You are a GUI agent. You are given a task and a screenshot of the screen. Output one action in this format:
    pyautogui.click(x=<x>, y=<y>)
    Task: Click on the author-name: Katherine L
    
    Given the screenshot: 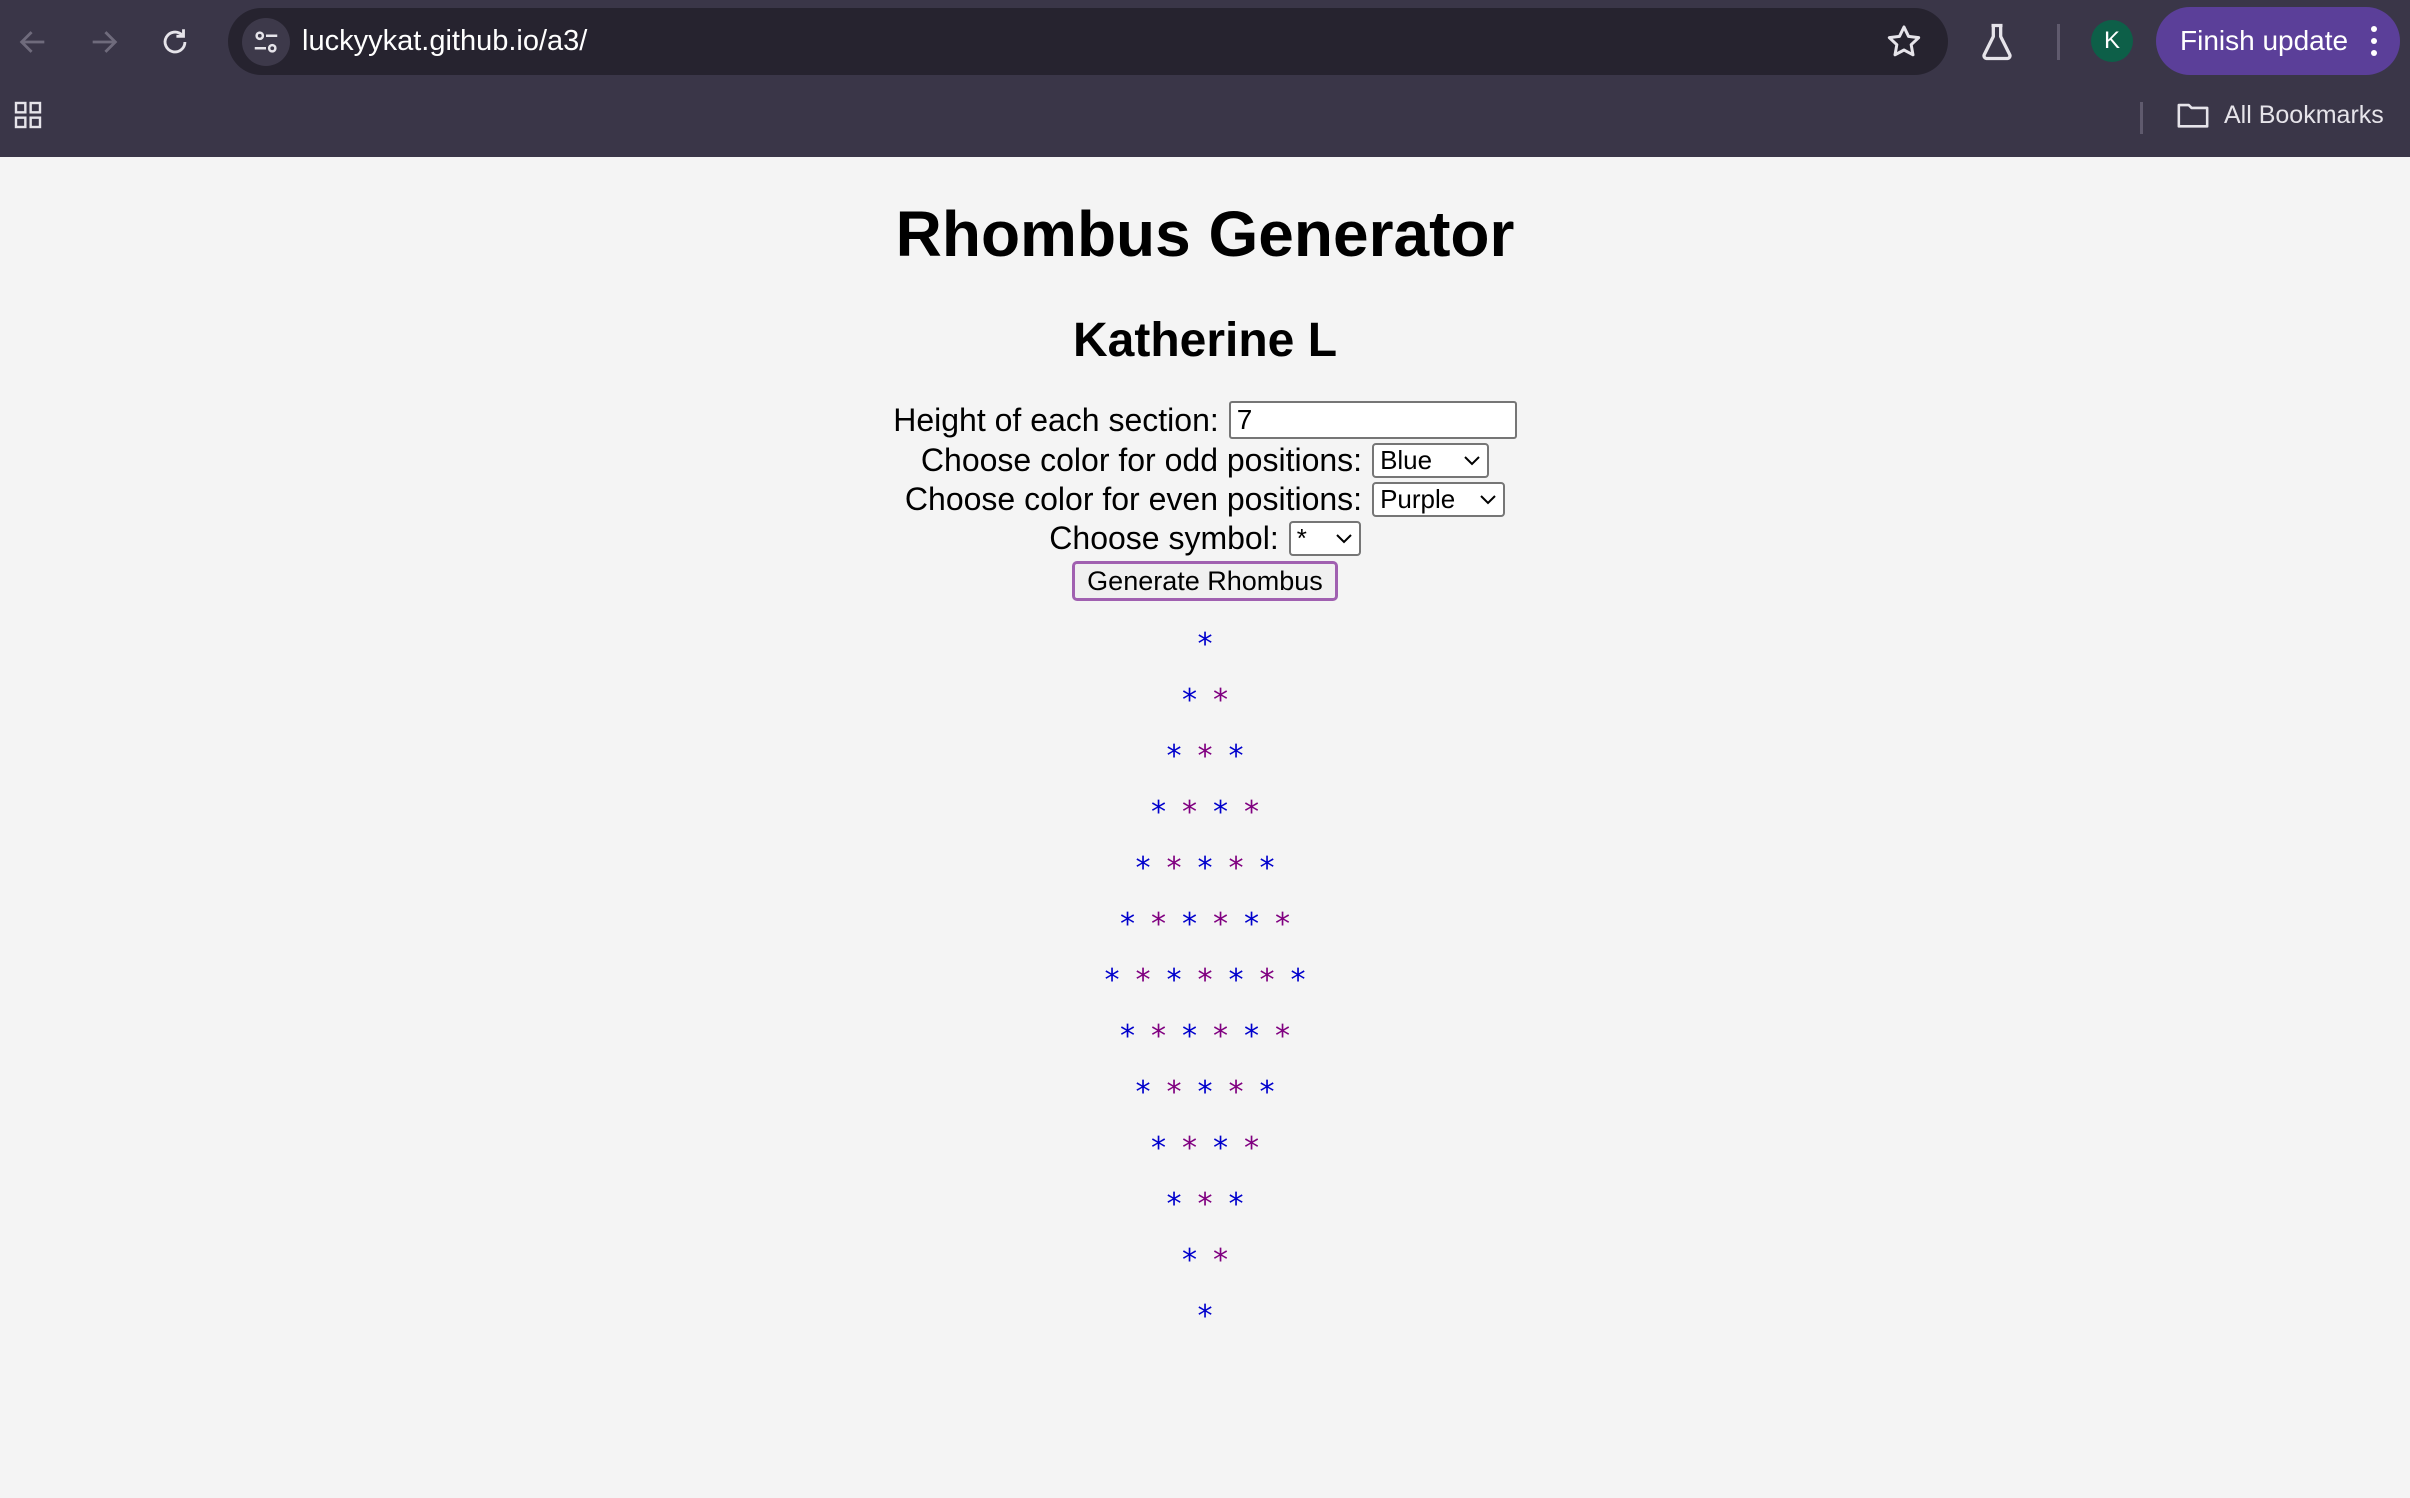 What is the action you would take?
    pyautogui.click(x=1205, y=340)
    